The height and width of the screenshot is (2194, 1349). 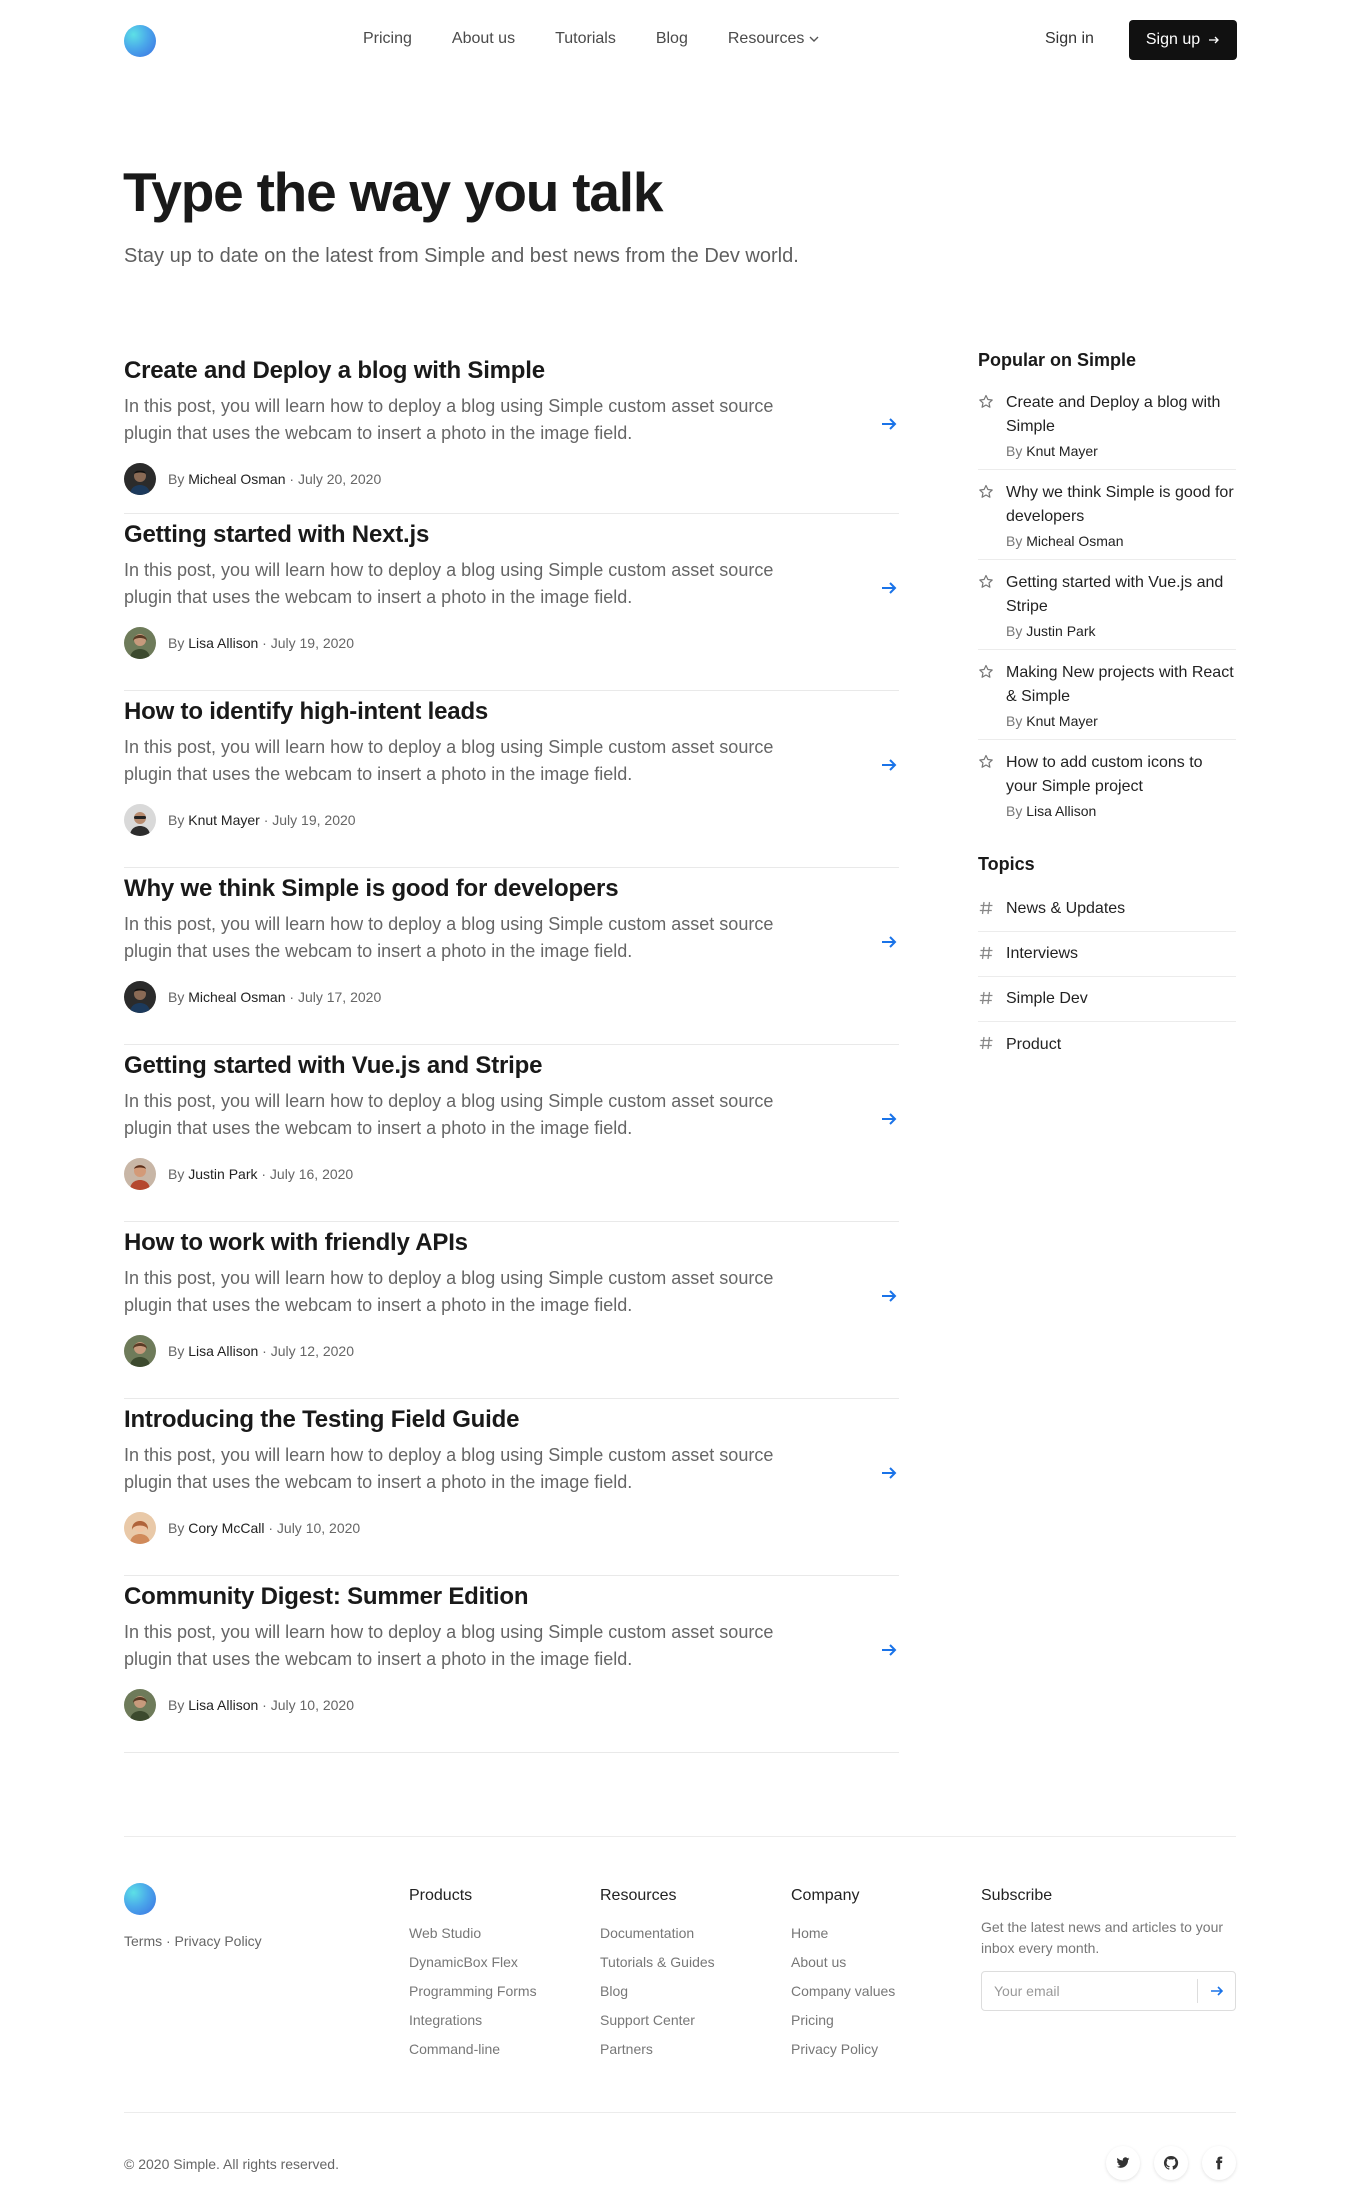 What do you see at coordinates (231, 2164) in the screenshot?
I see `copyright: © 2020 Simple. All rights reserved.` at bounding box center [231, 2164].